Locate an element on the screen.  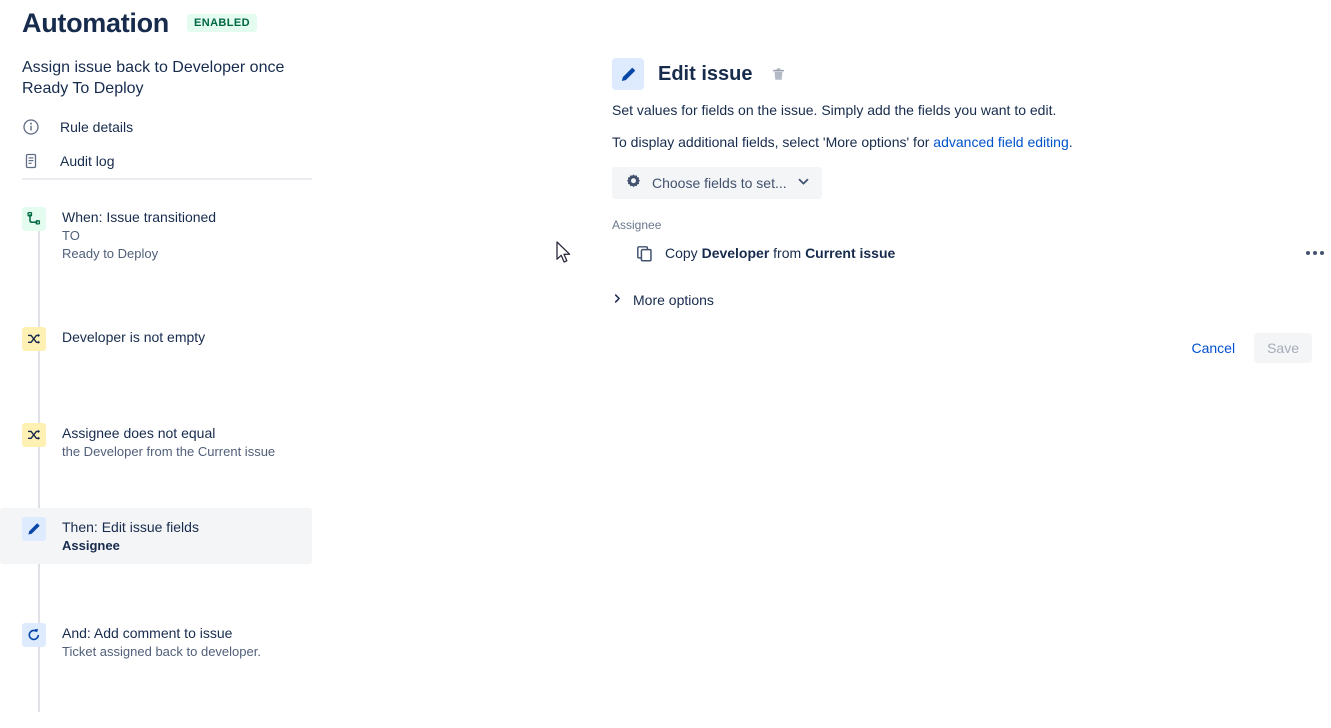
timeline-item-action-edit-issue: Then: Edit issue fields Assignee is located at coordinates (156, 536).